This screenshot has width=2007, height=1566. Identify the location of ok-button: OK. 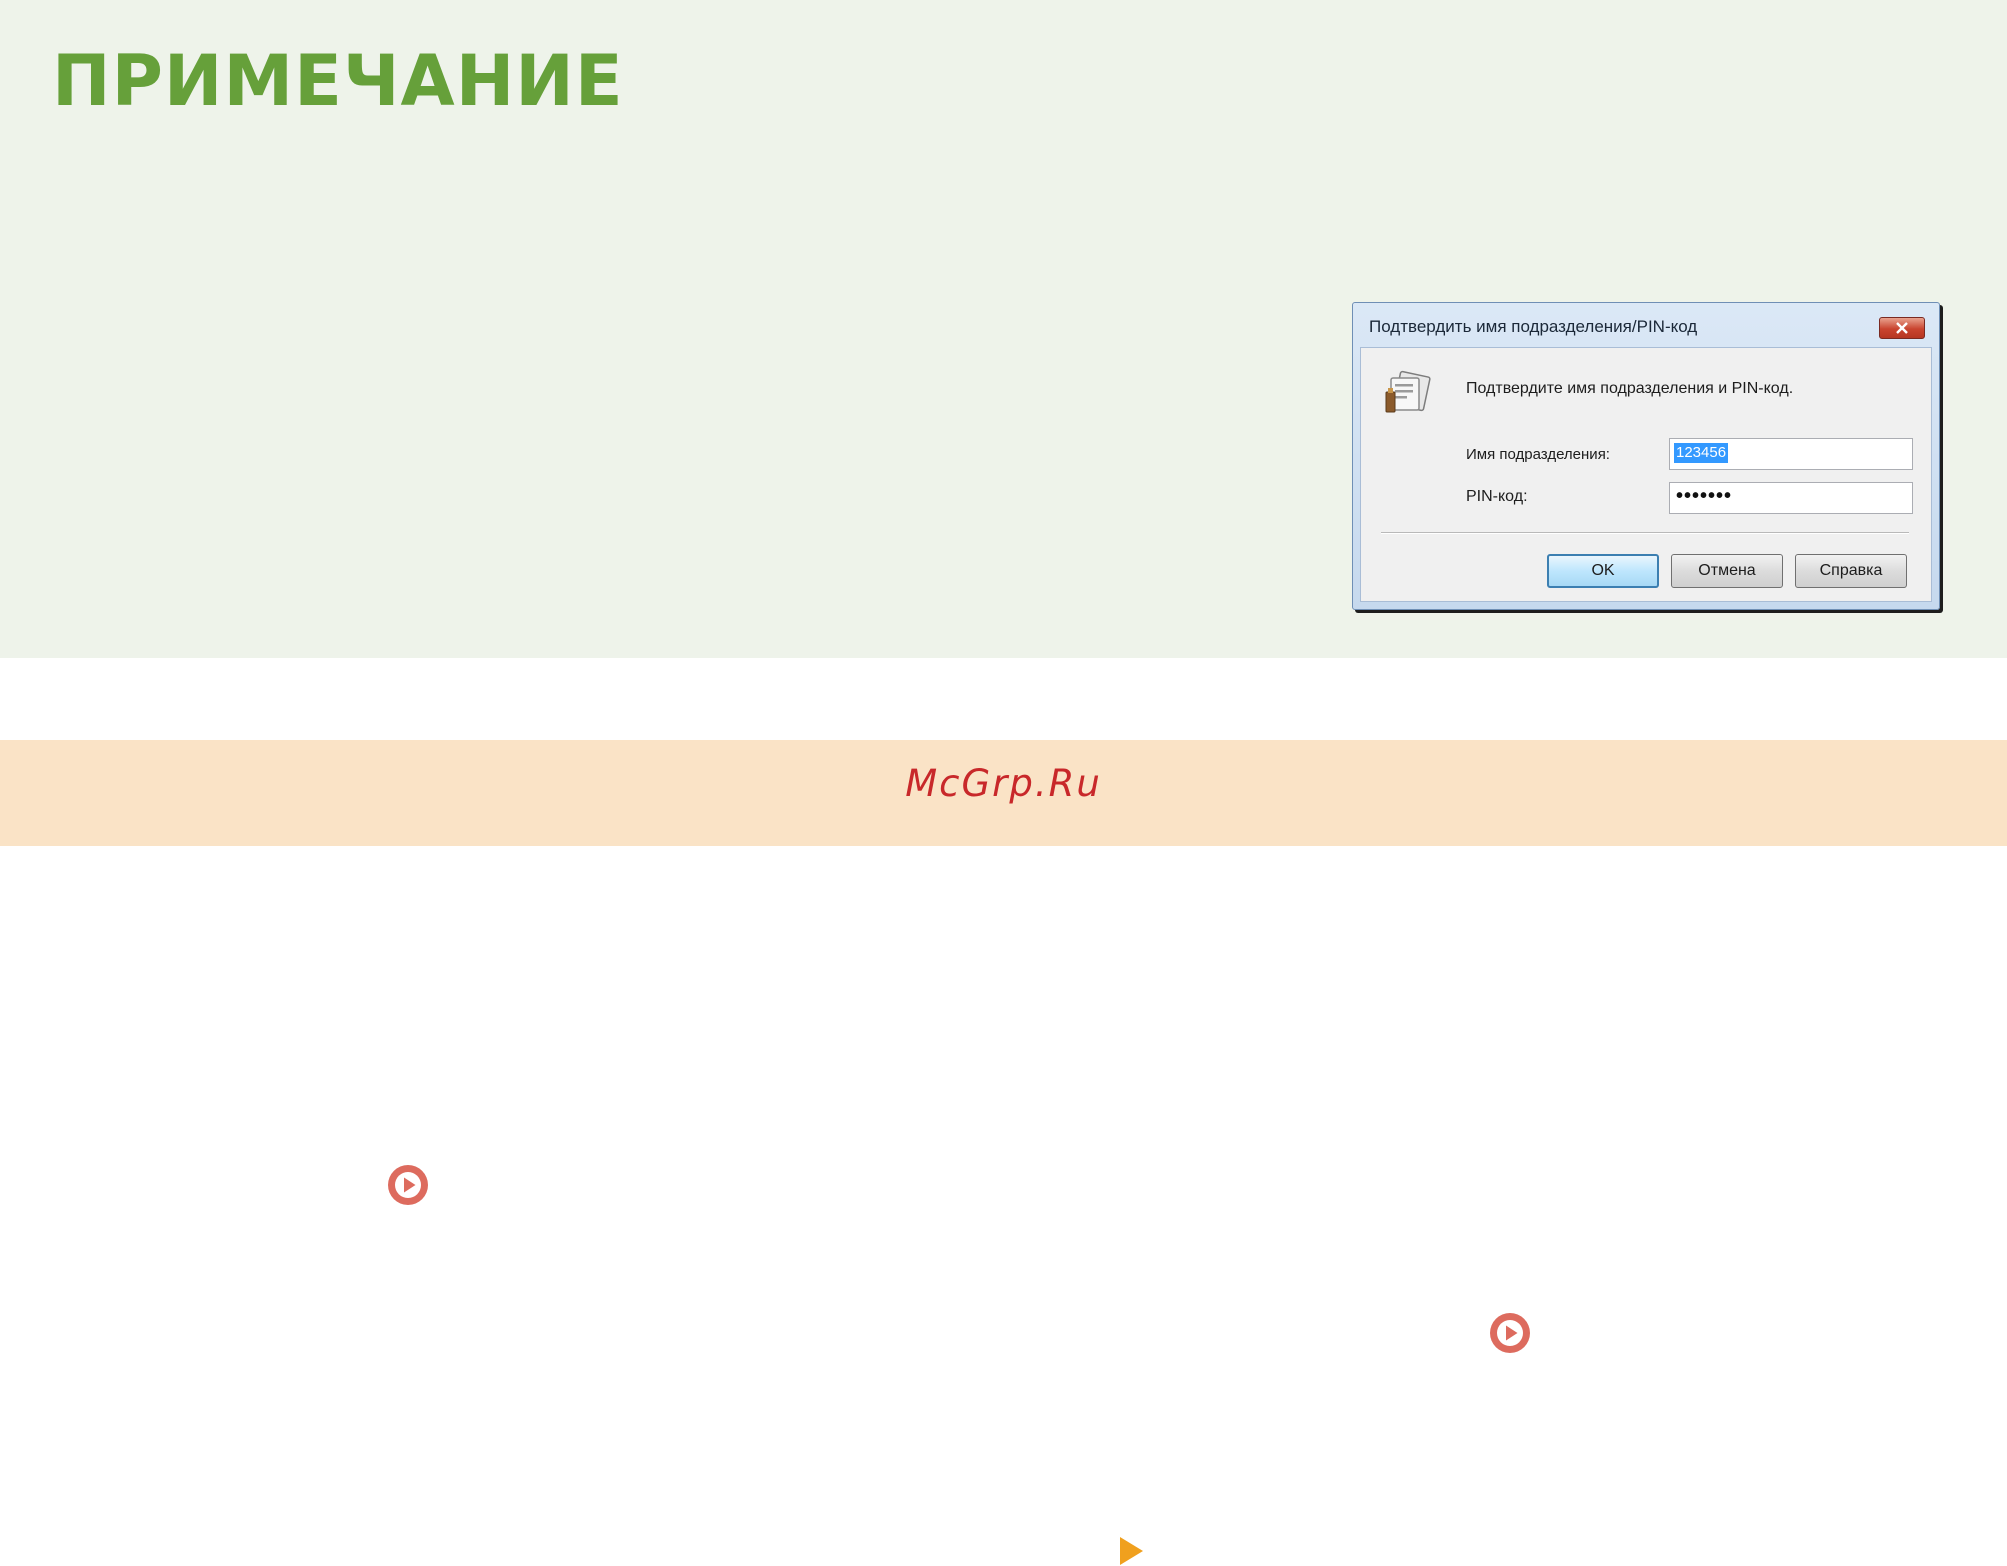
(1603, 571).